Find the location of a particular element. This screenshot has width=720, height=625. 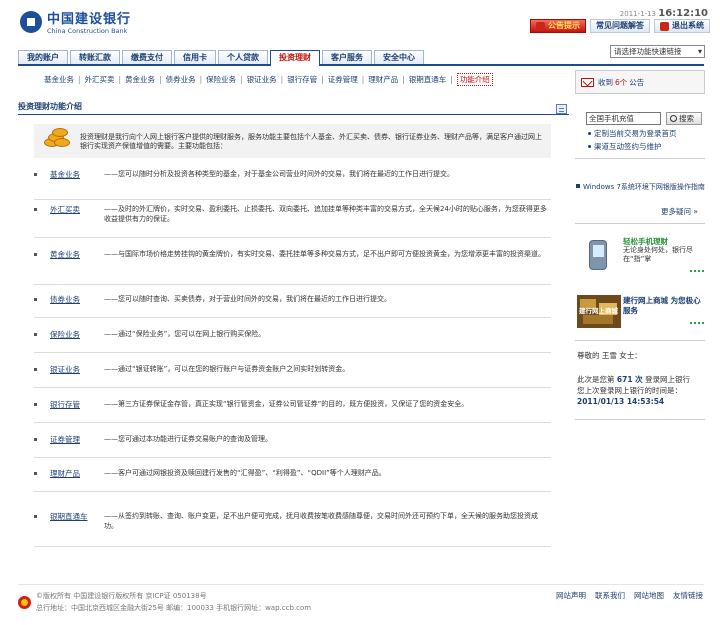

service-desc: ——通过“银证转账”，可以在您的银行账户与证券资金账户之间实时划转资金。 is located at coordinates (227, 369).